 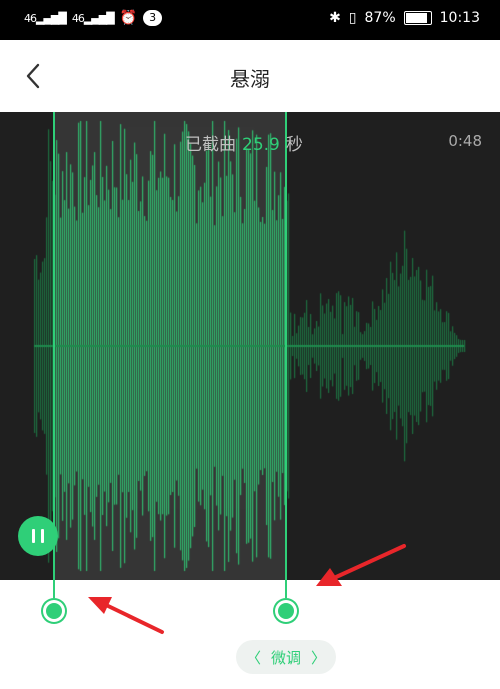 I want to click on red-arrow-right, so click(x=361, y=565).